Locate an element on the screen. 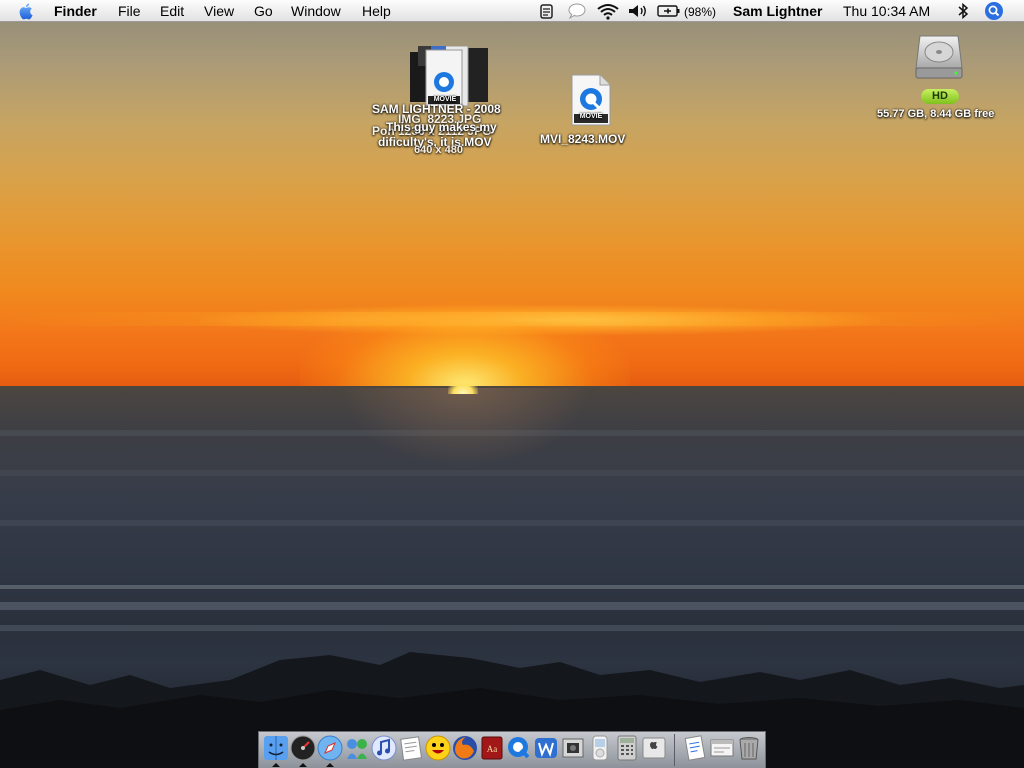 This screenshot has width=1024, height=768. window-icon is located at coordinates (722, 748).